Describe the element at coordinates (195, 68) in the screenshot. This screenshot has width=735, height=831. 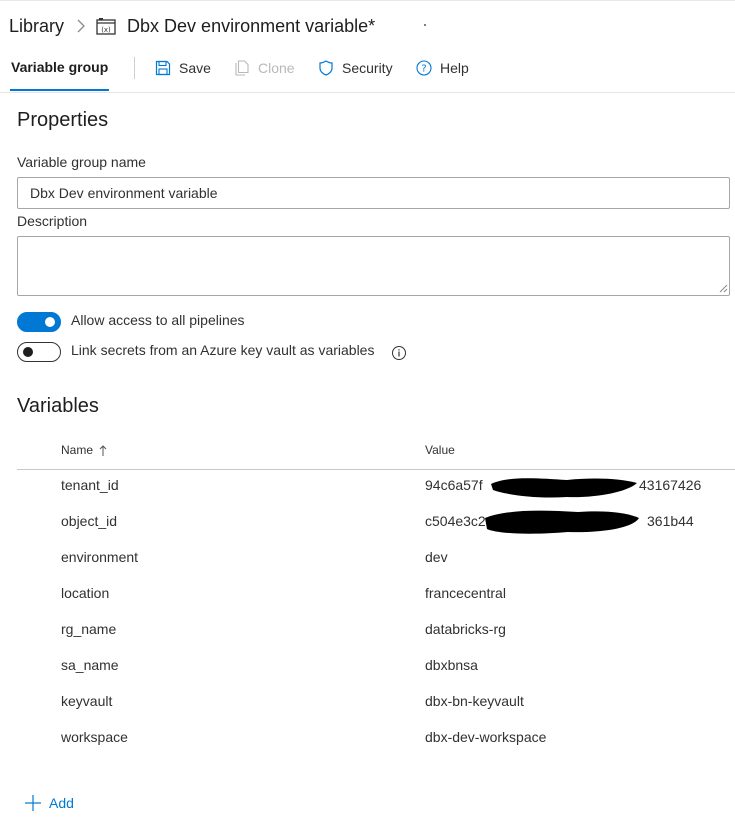
I see `save-label: Save` at that location.